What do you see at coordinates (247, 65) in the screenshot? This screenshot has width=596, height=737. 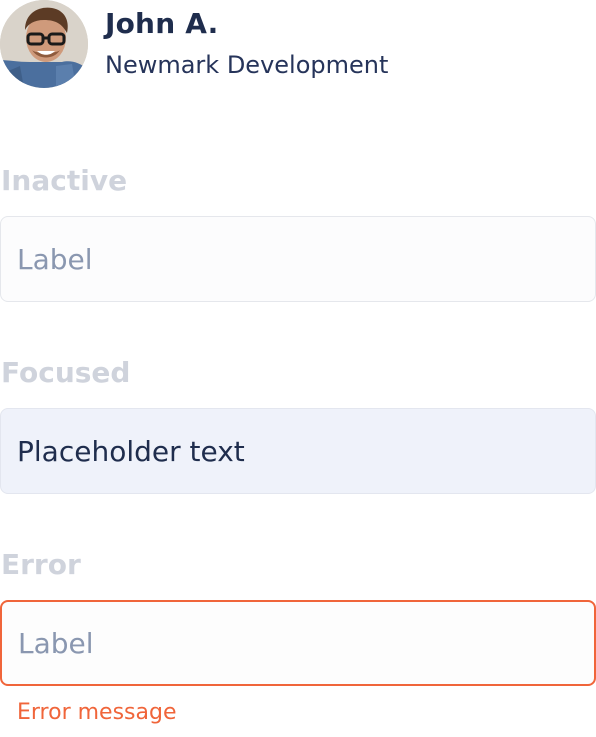 I see `user-company: Newmark Development` at bounding box center [247, 65].